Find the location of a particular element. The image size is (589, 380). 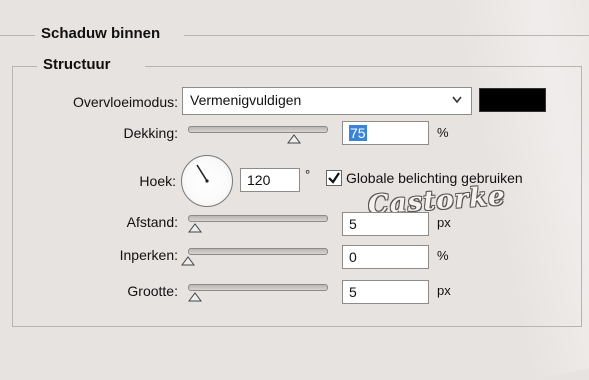

subgroup-title: Structuur is located at coordinates (77, 65).